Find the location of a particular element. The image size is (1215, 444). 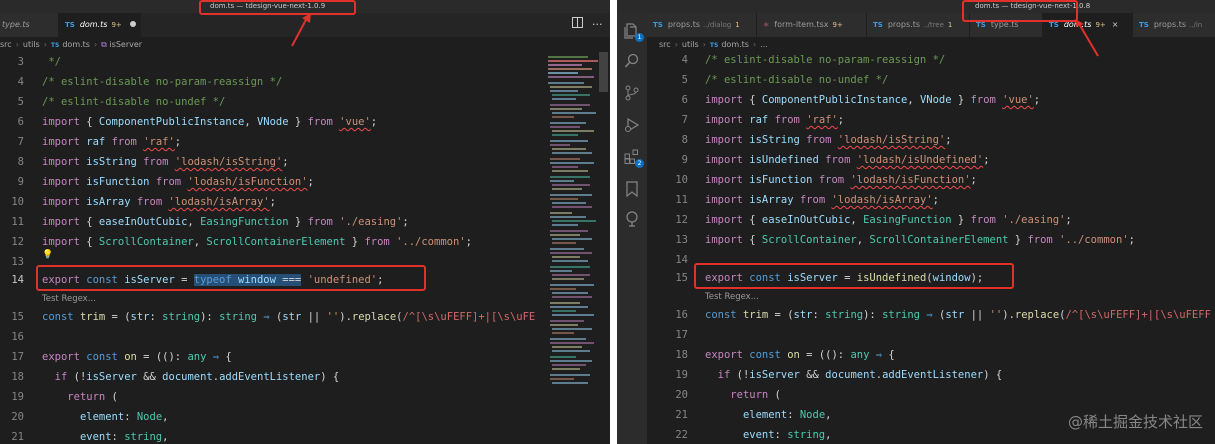

scrollbar-thumb is located at coordinates (603, 72).